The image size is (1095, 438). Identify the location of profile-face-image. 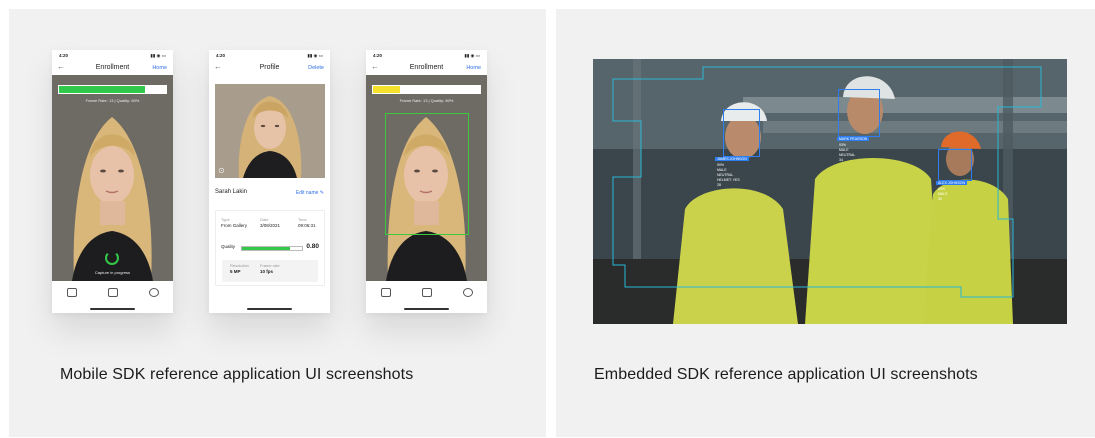
(270, 131).